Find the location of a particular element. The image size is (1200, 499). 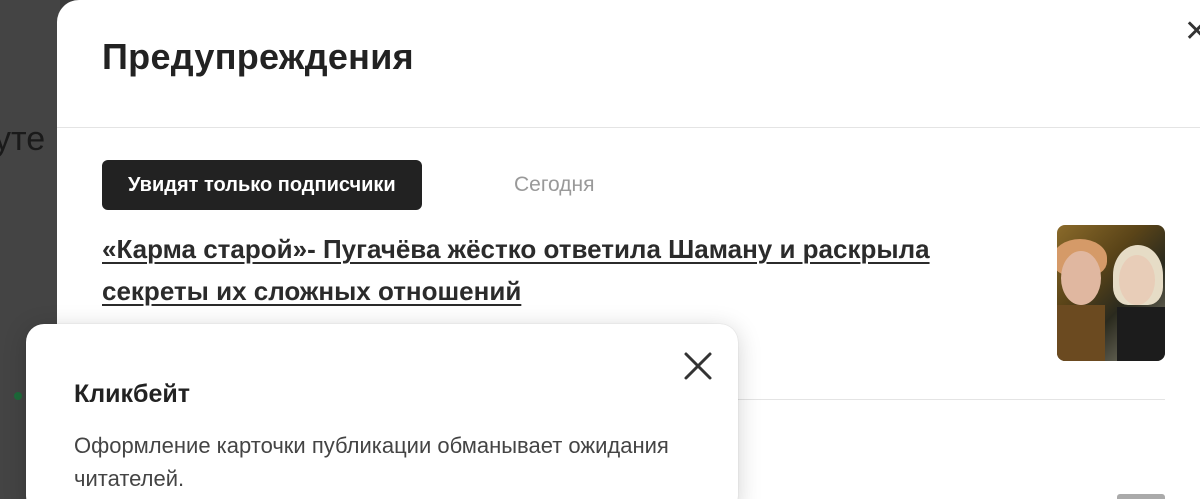

background-dot is located at coordinates (18, 396).